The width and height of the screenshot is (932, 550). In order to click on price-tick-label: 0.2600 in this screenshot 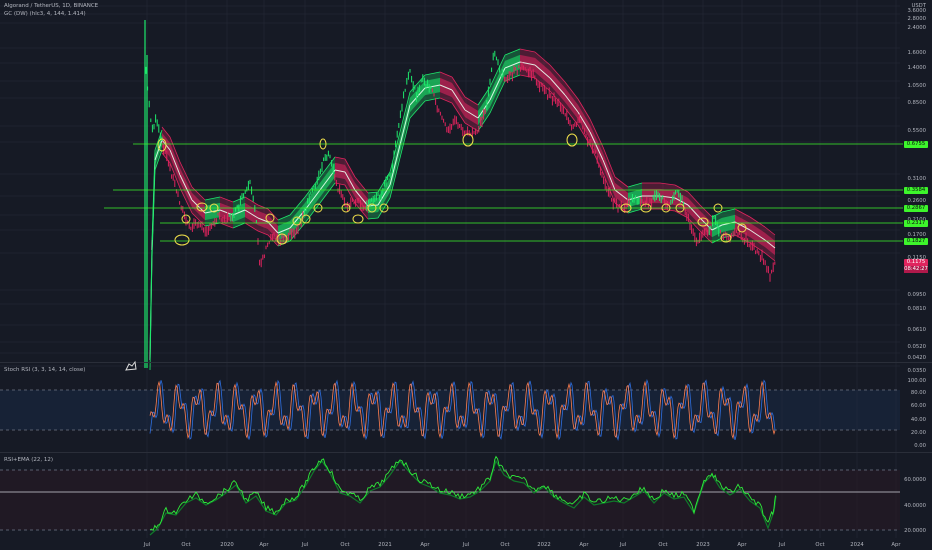, I will do `click(916, 201)`.